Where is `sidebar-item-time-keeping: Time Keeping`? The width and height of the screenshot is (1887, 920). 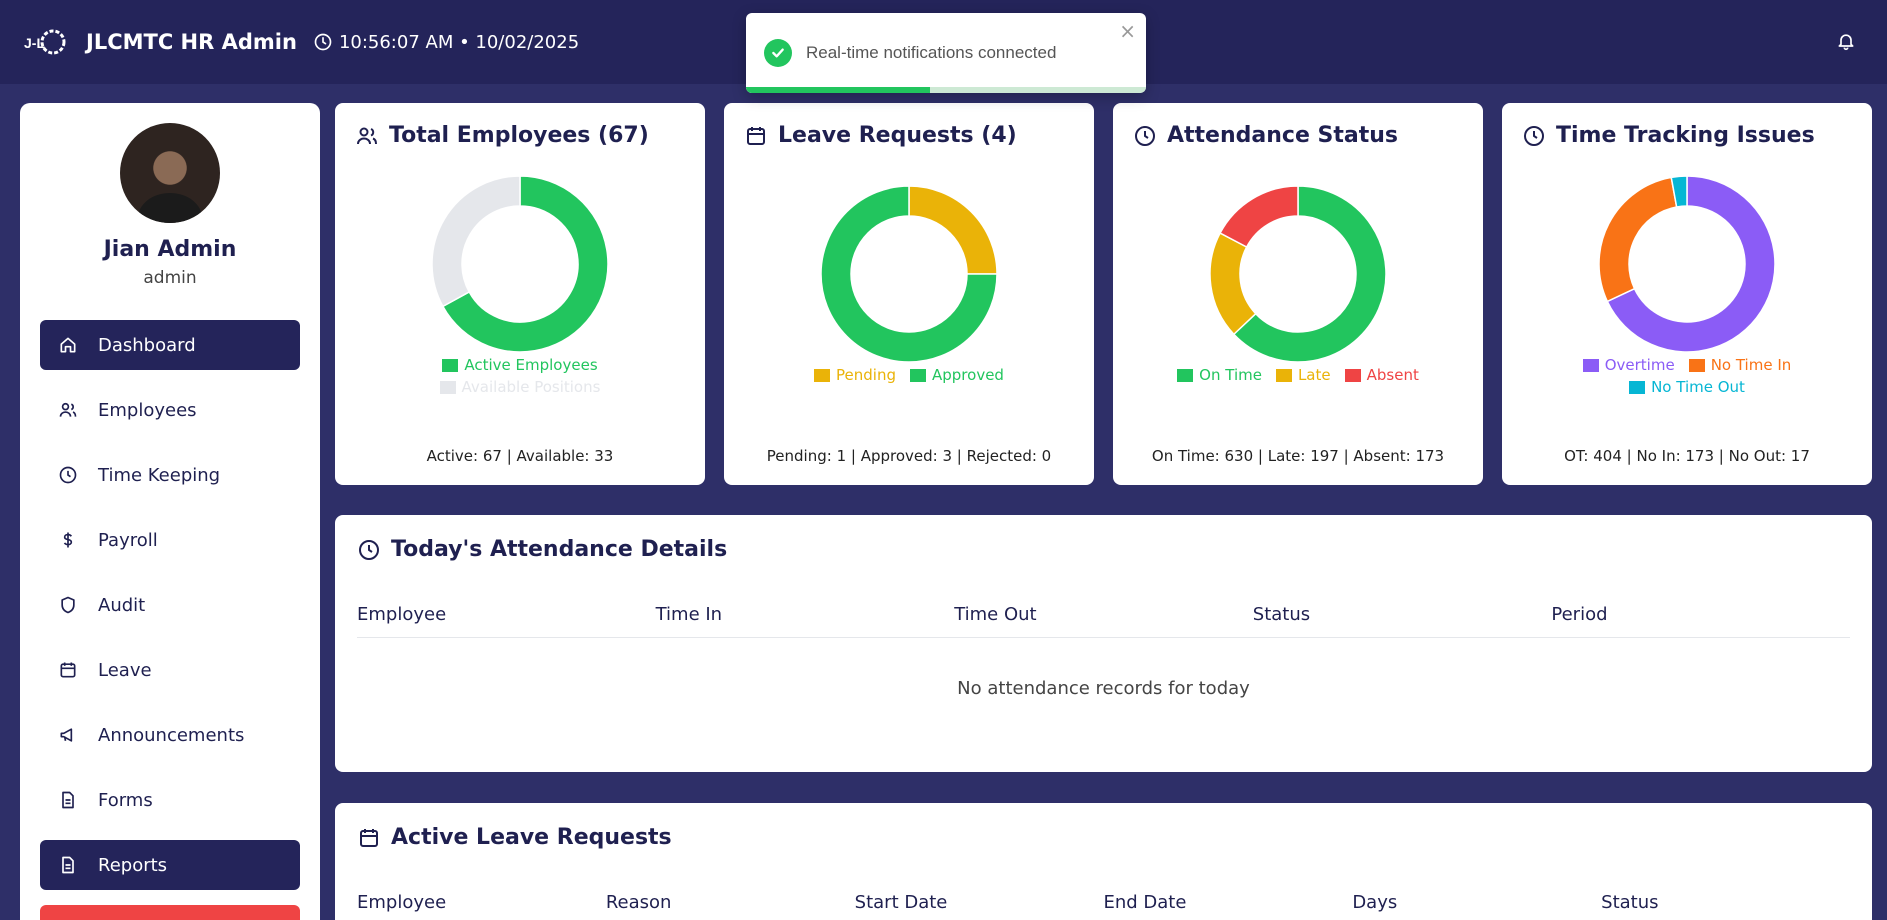 sidebar-item-time-keeping: Time Keeping is located at coordinates (170, 475).